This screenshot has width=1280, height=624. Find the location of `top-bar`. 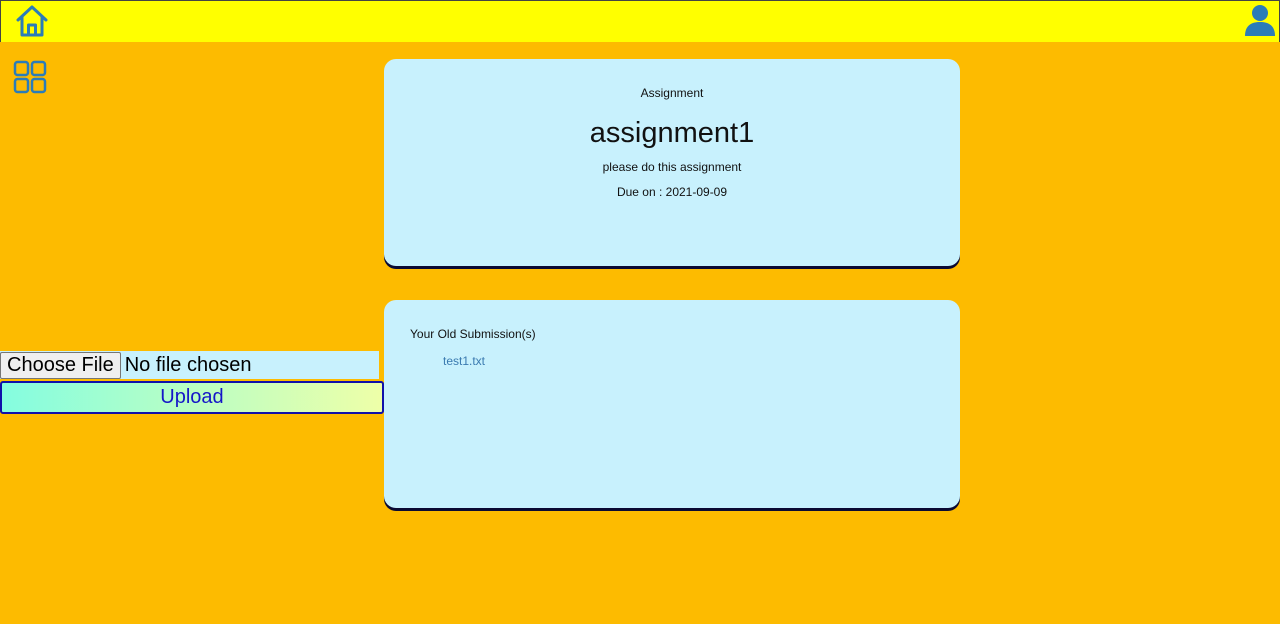

top-bar is located at coordinates (640, 21).